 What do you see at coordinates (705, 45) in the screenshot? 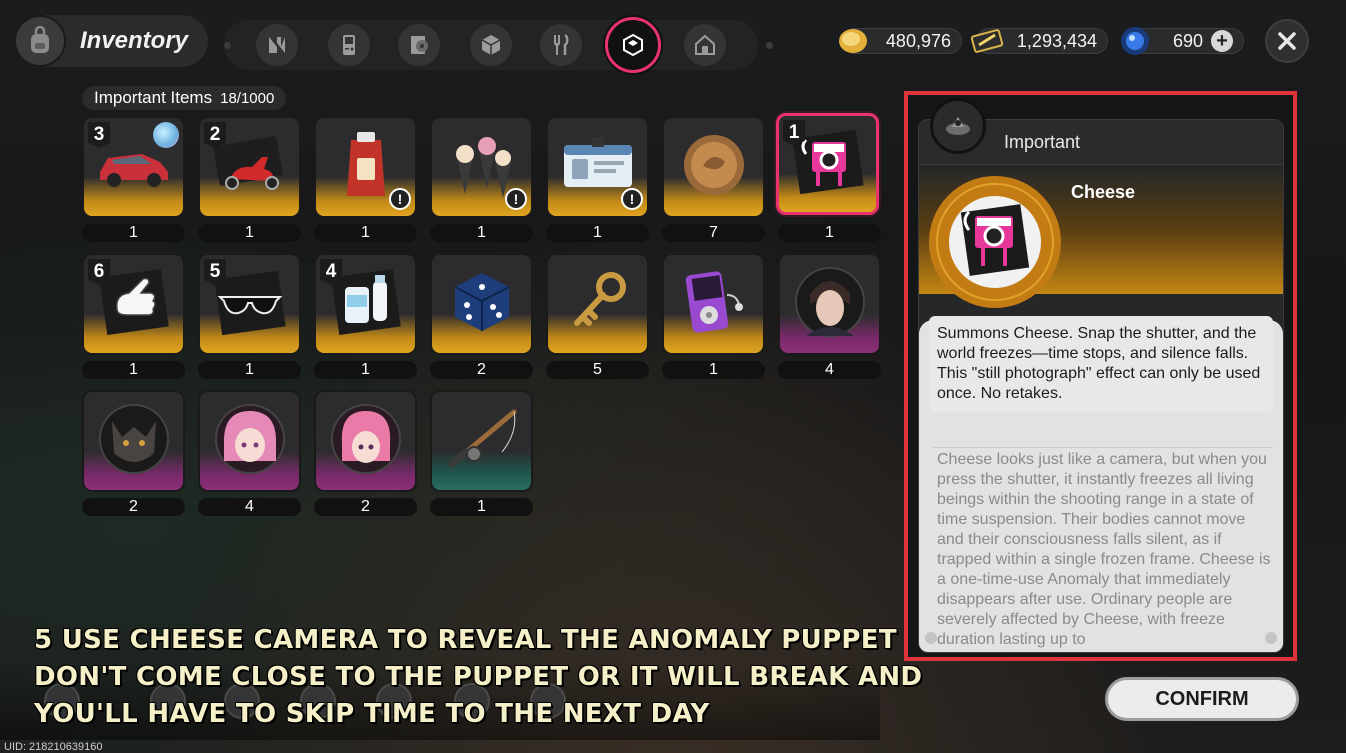
I see `tab-house-icon` at bounding box center [705, 45].